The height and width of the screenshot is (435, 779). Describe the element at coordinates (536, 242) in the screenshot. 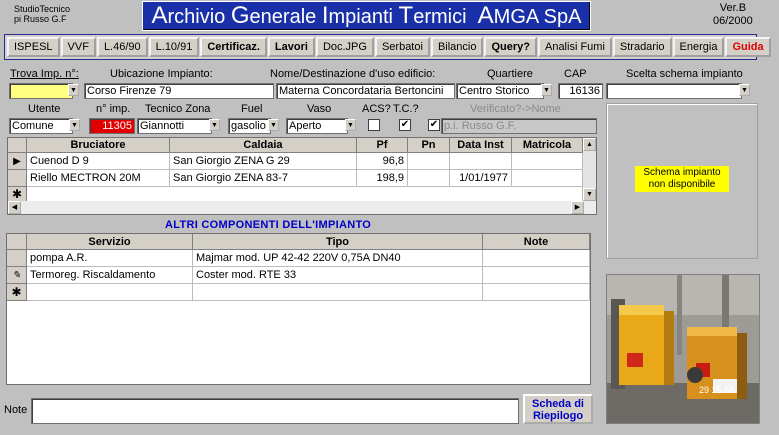

I see `col-note: Note` at that location.